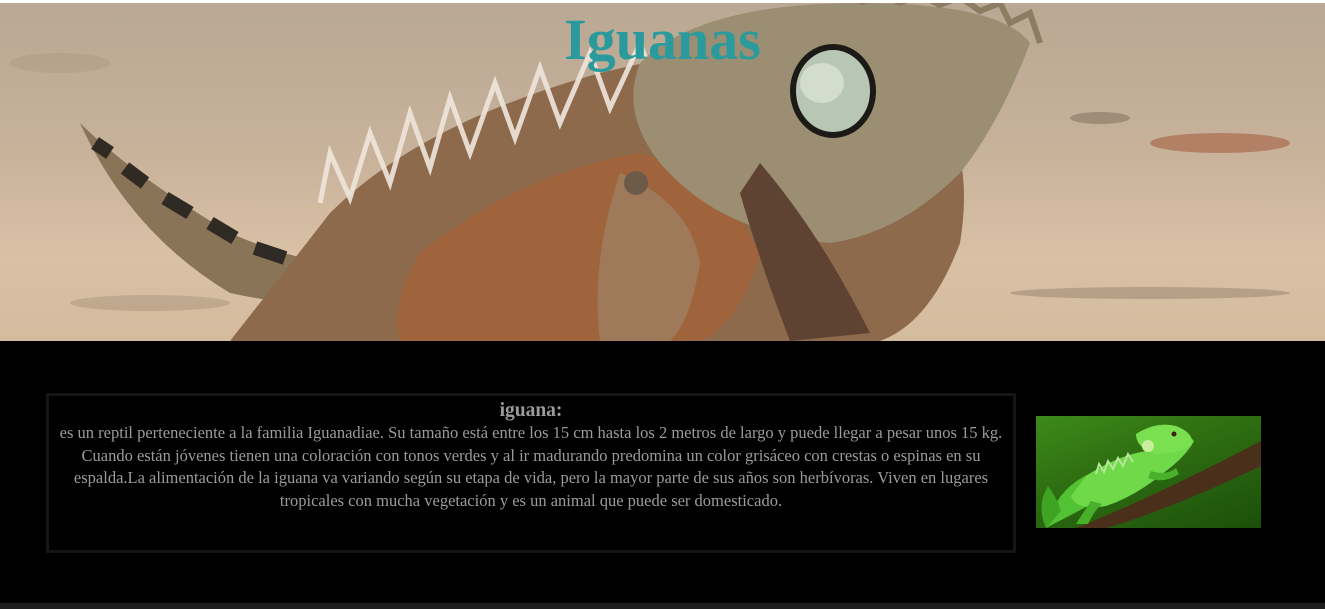  I want to click on page-title: Iguanas, so click(662, 39).